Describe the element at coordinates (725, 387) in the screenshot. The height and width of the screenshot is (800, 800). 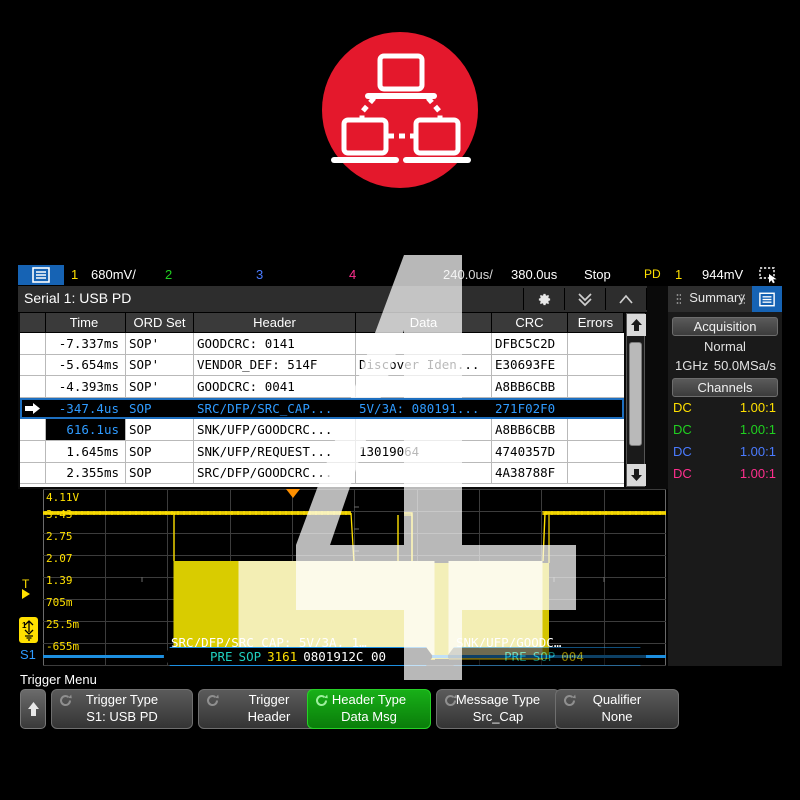
I see `channels-section-header: Channels` at that location.